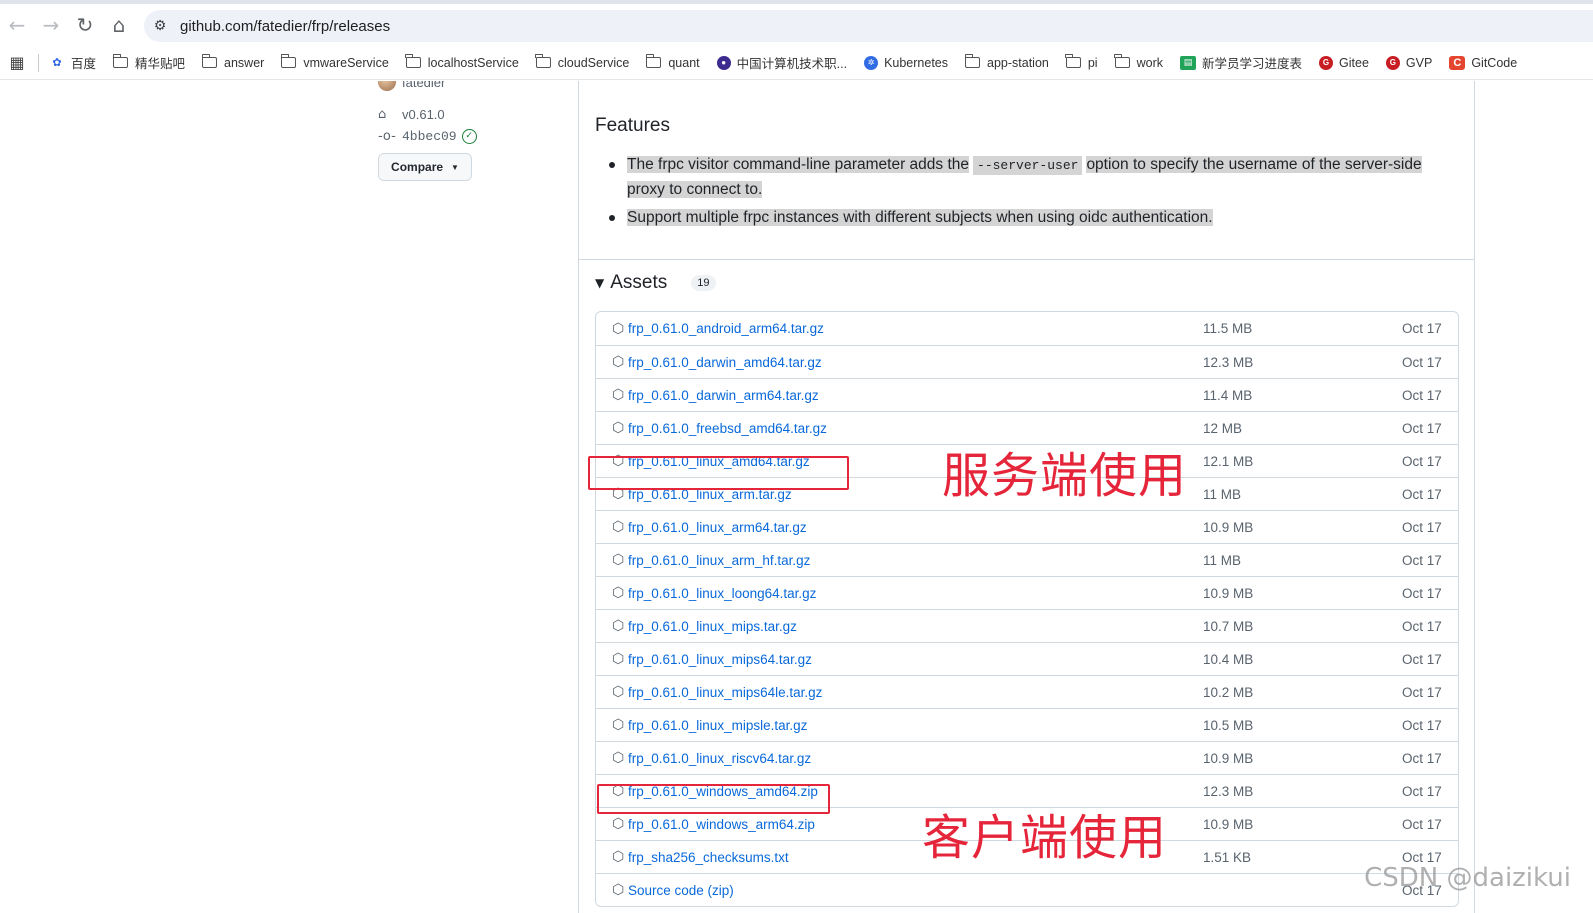  I want to click on forward-icon: →, so click(51, 25).